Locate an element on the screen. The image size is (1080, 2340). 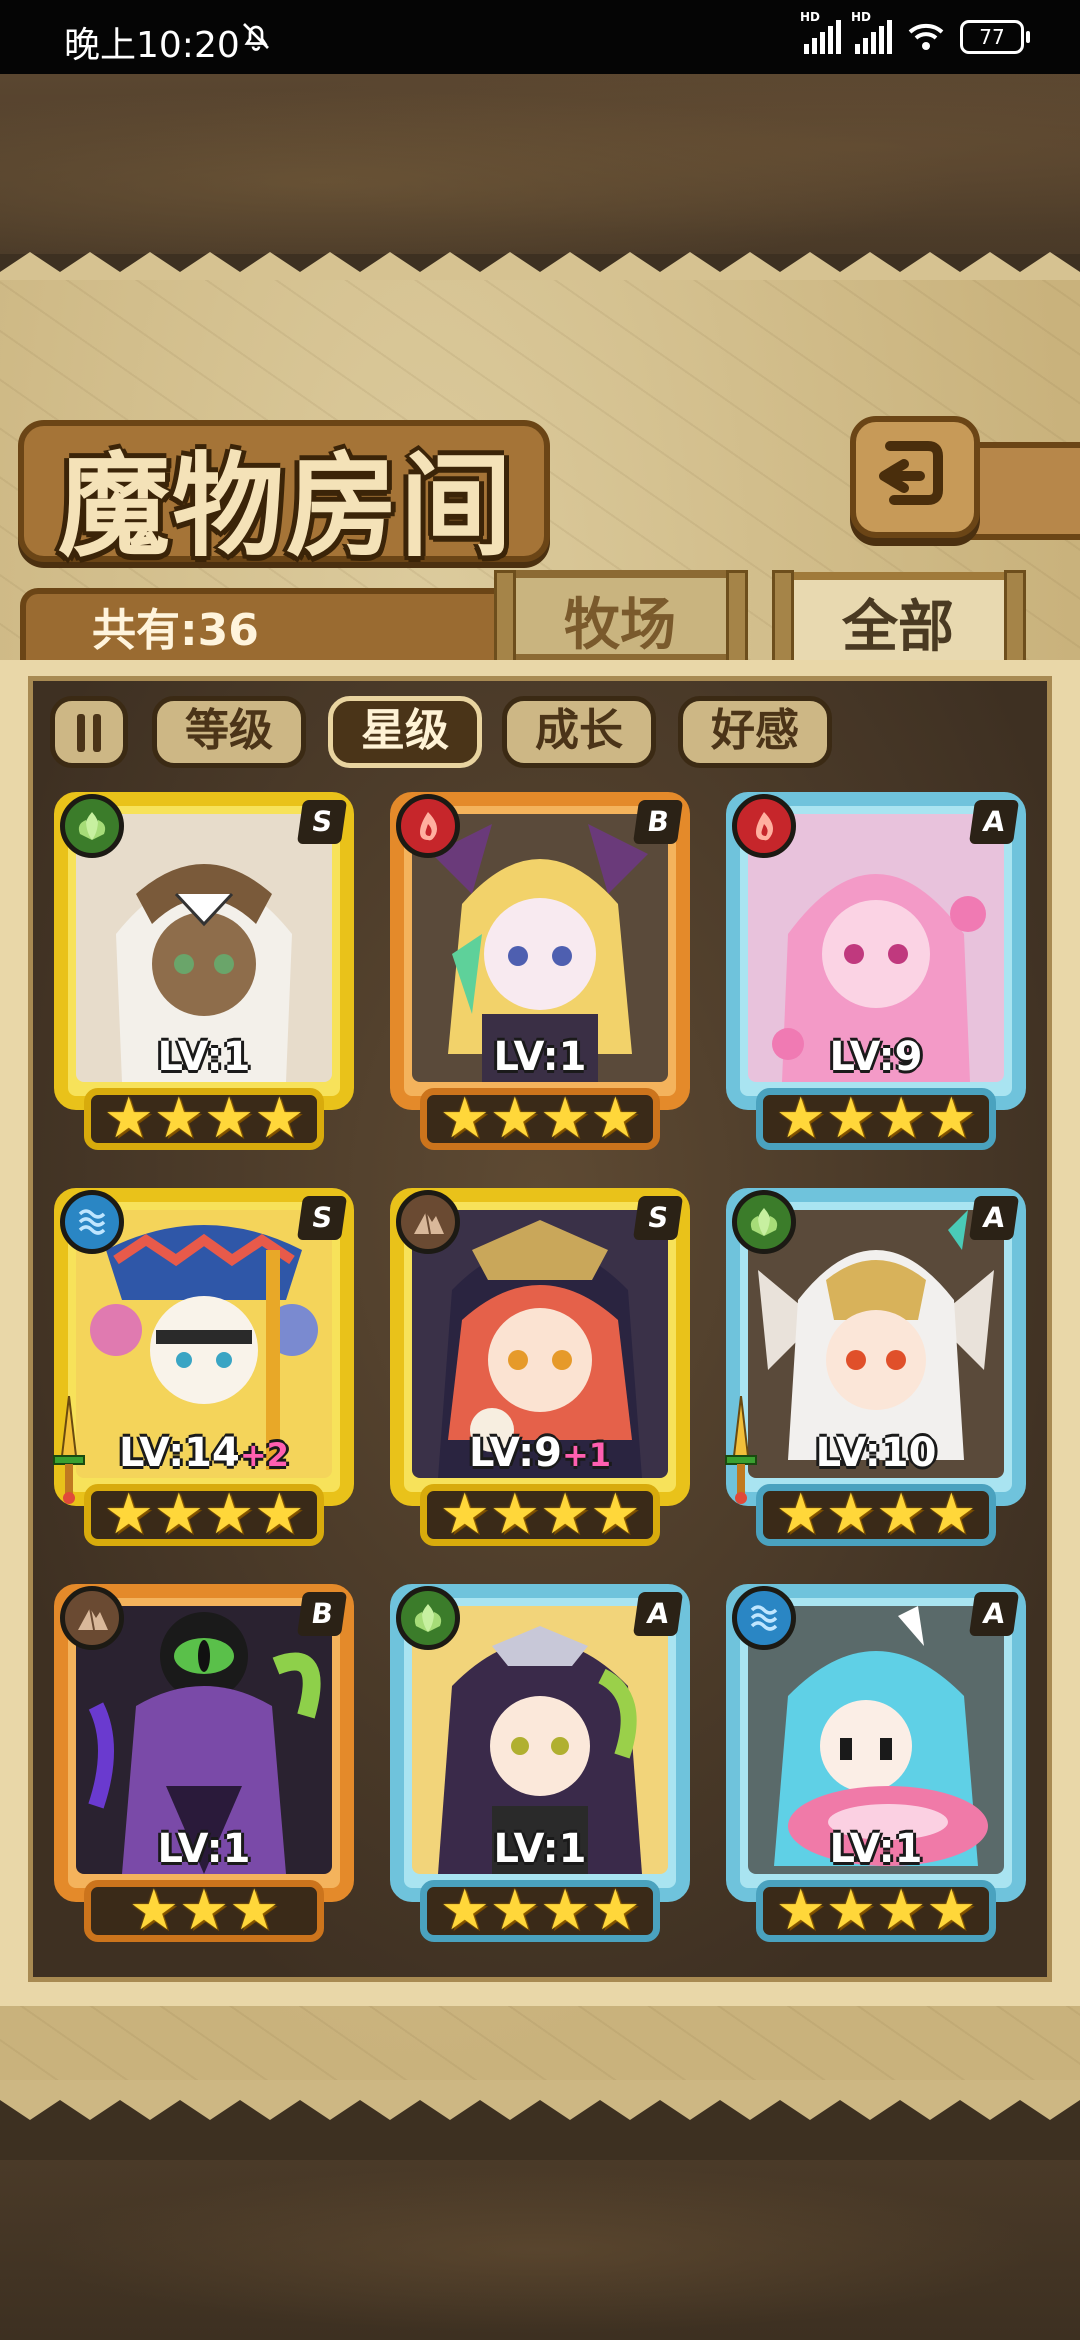
level-text: LV:10 is located at coordinates (876, 1453).